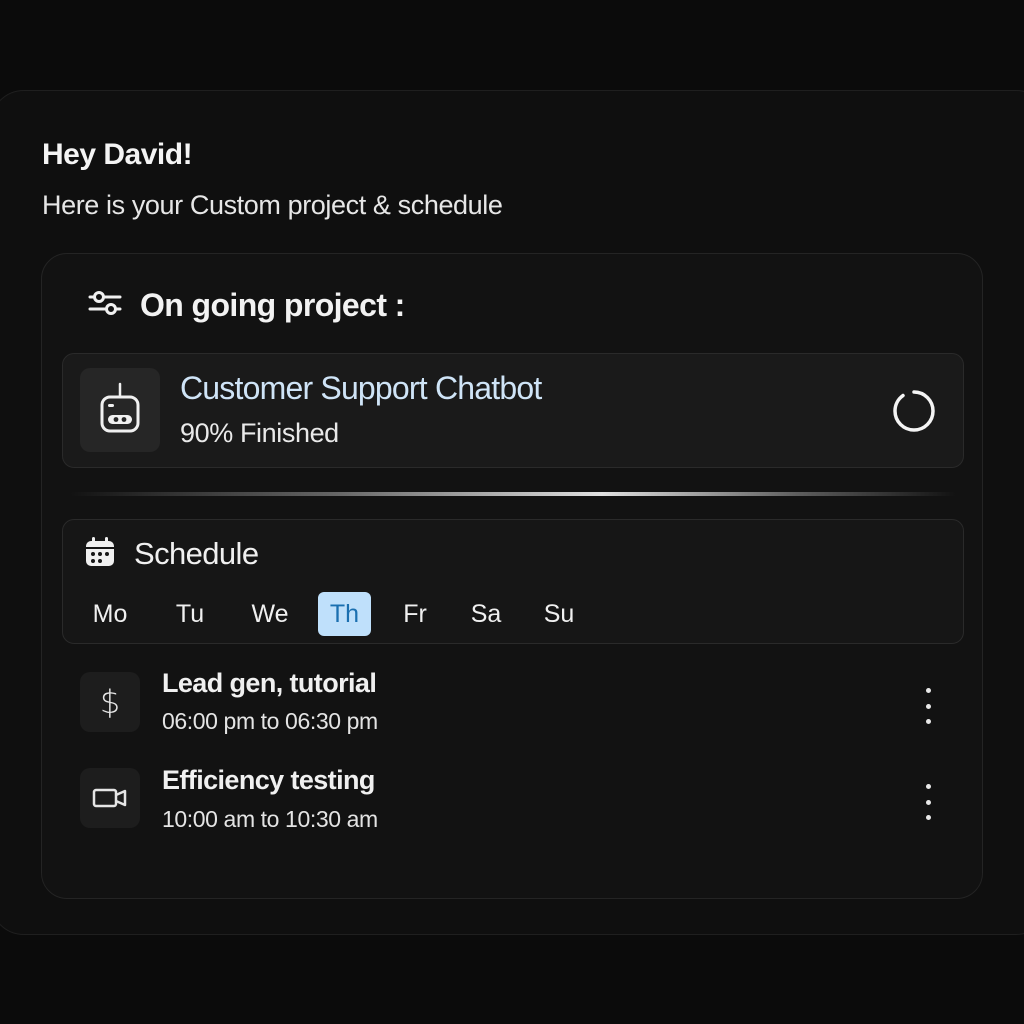  Describe the element at coordinates (120, 410) in the screenshot. I see `robot-icon` at that location.